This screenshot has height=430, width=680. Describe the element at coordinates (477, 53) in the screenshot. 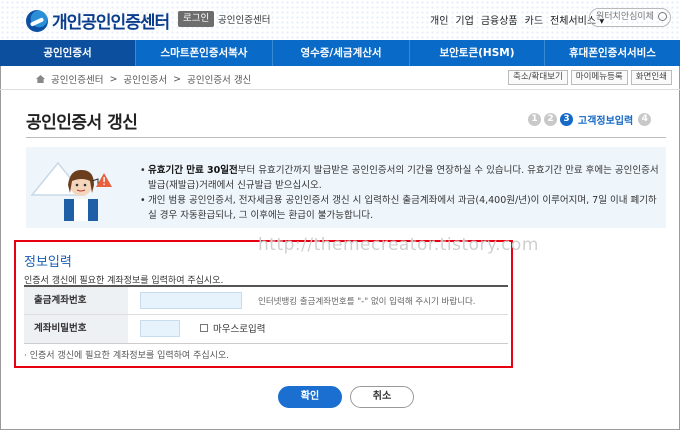

I see `nav-item-hsm: 보안토큰(HSM)` at that location.